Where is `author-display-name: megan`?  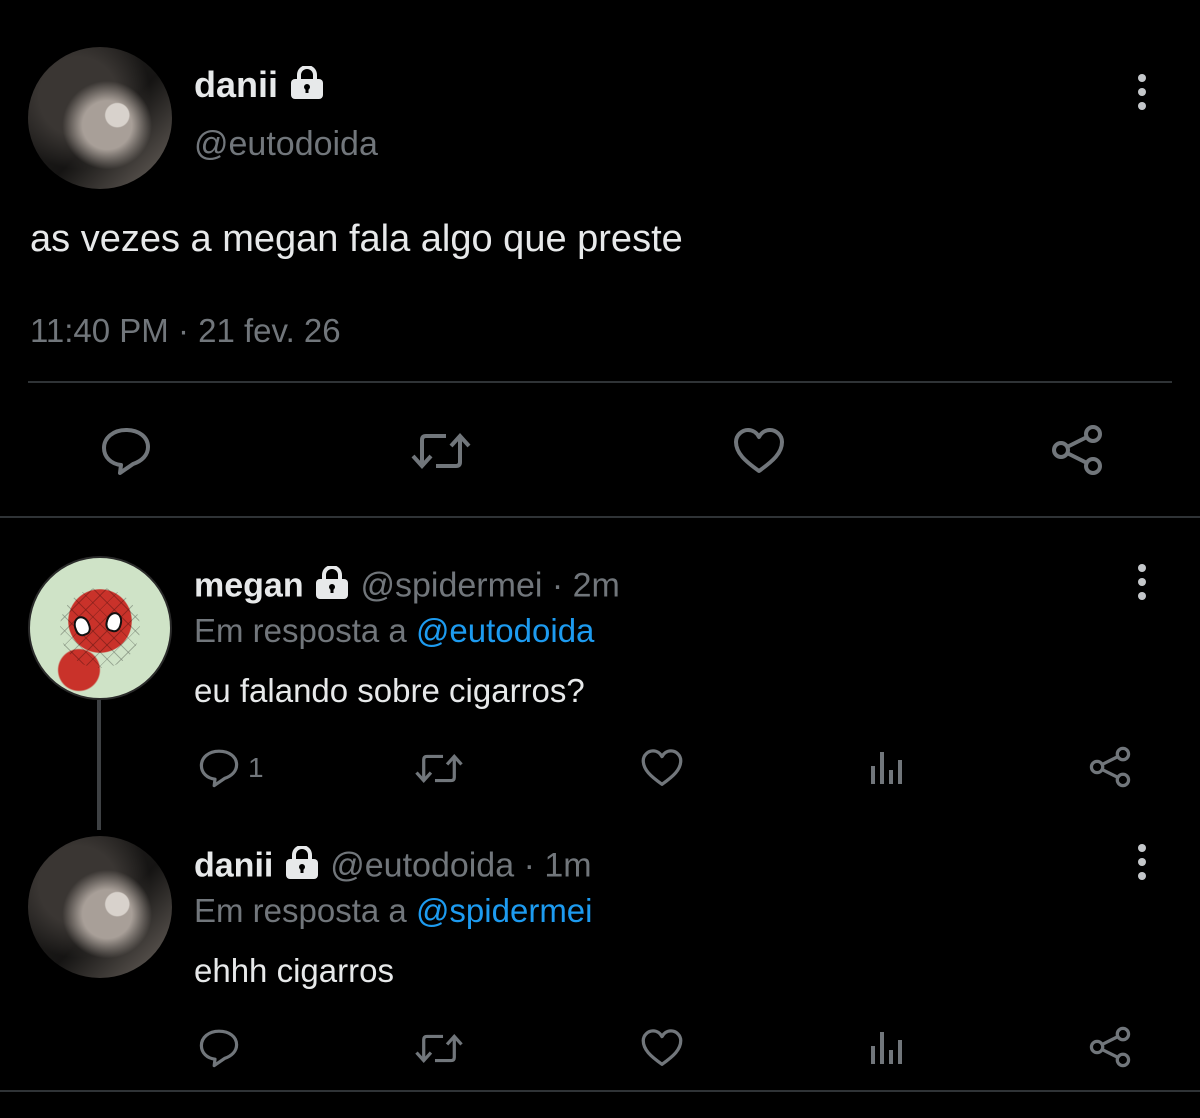 author-display-name: megan is located at coordinates (249, 585).